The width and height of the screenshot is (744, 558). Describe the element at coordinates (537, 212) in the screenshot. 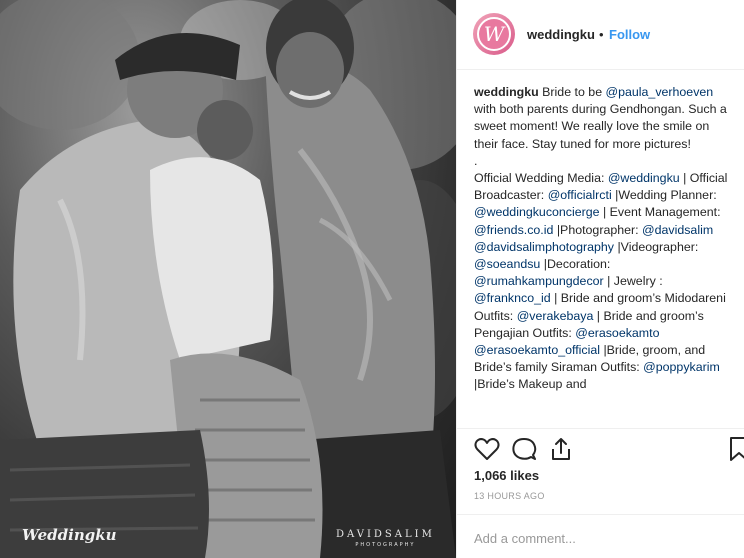

I see `caption-mention-link: @weddingkuconcierge` at that location.